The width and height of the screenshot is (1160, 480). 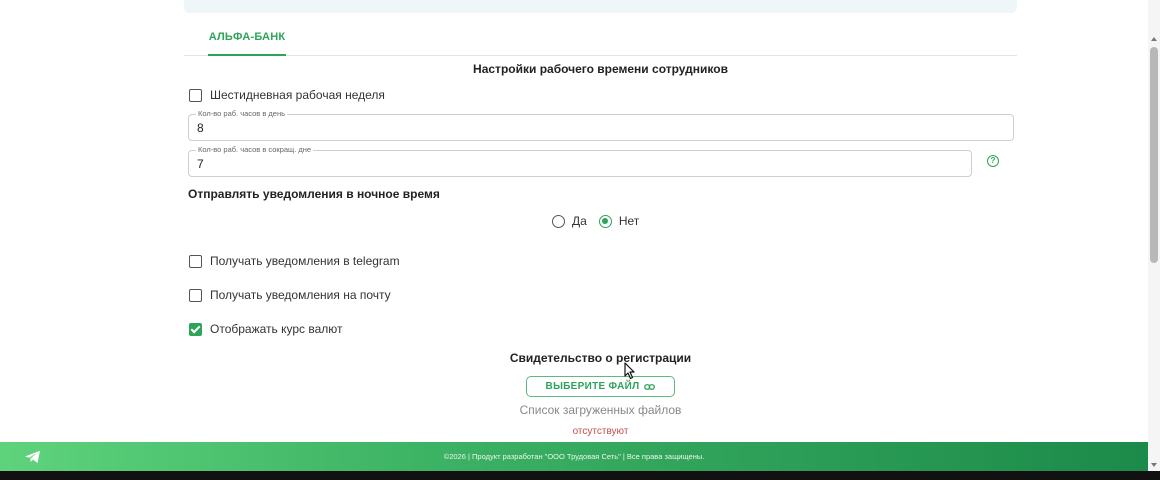 I want to click on radio-yes-label: Да, so click(x=579, y=221).